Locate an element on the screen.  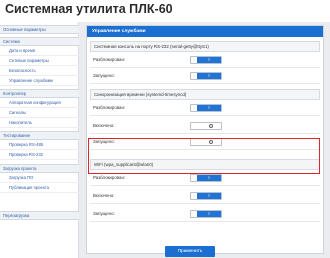
sidebar-item-hardware: Аппаратная конфигурация is located at coordinates (39, 103).